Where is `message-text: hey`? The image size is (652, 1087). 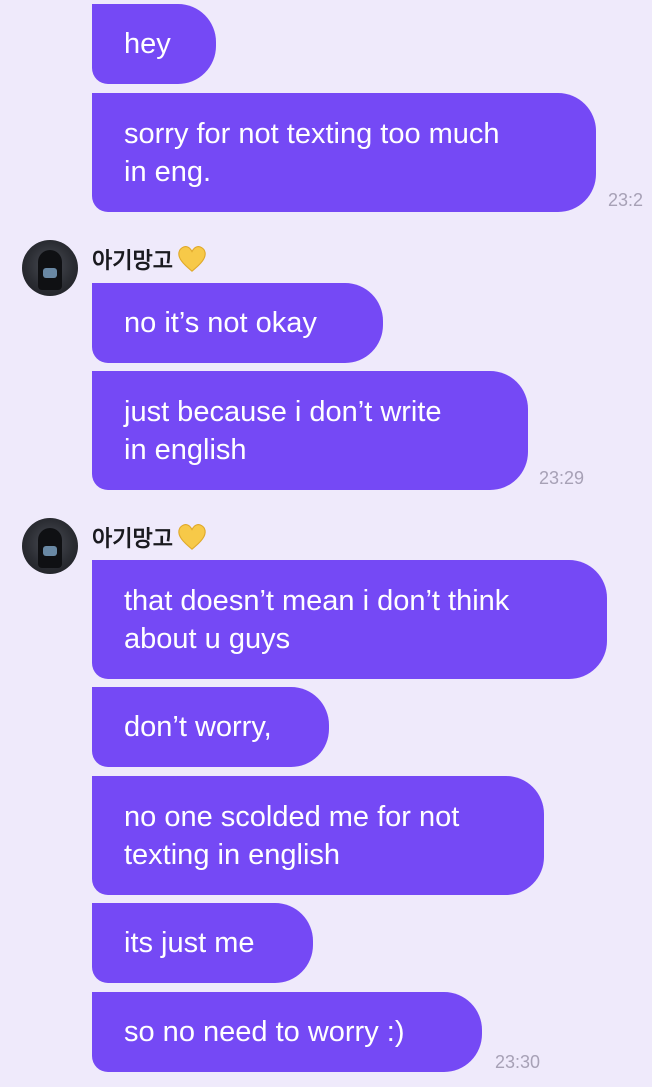 message-text: hey is located at coordinates (147, 44).